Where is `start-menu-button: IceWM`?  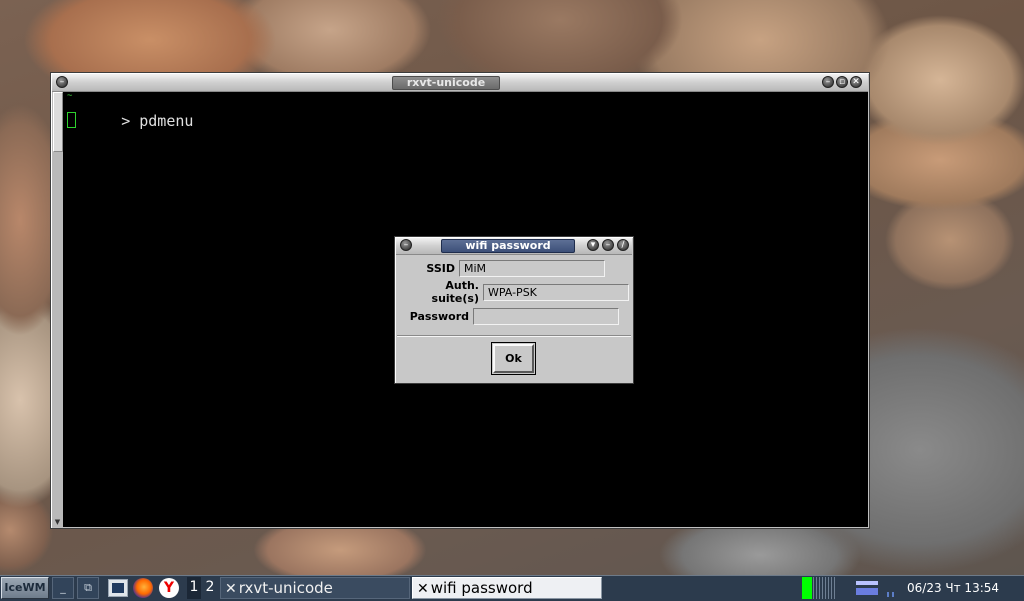 start-menu-button: IceWM is located at coordinates (25, 588).